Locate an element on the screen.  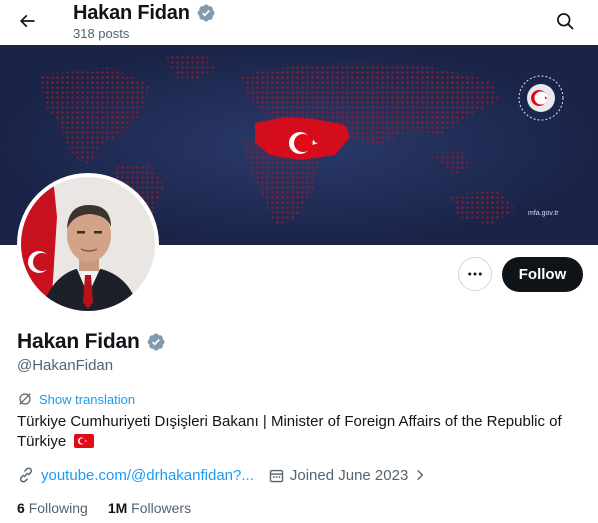
followers-link: 1M Followers is located at coordinates (149, 508).